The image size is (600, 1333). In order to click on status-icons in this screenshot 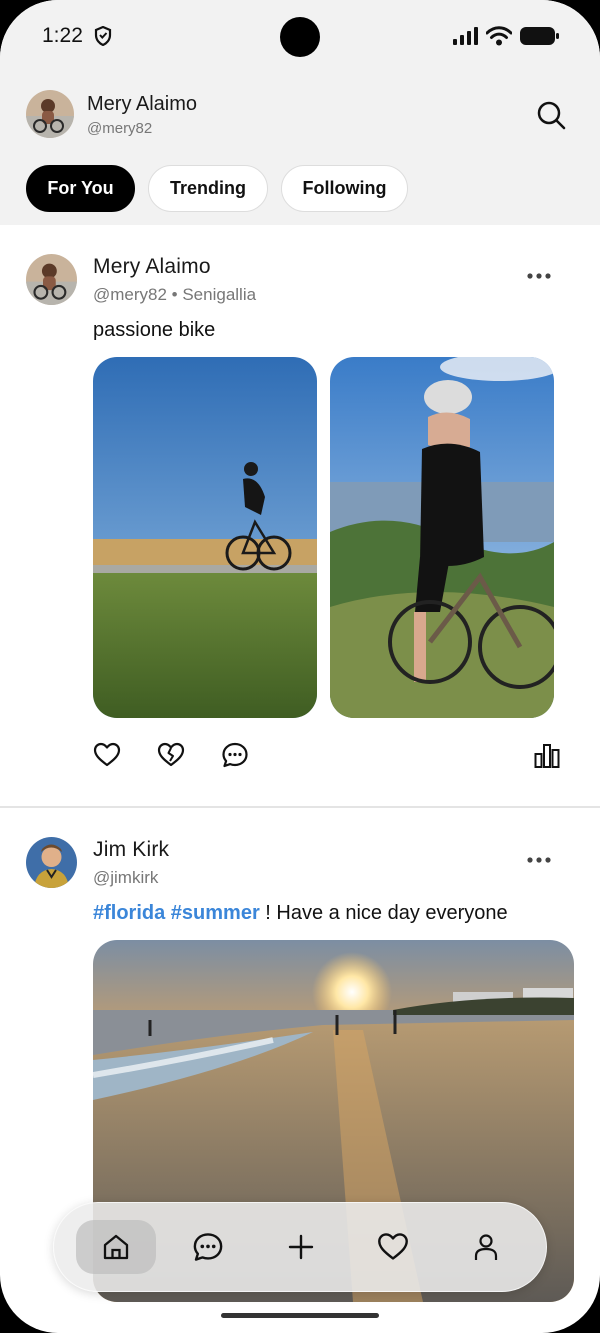, I will do `click(506, 36)`.